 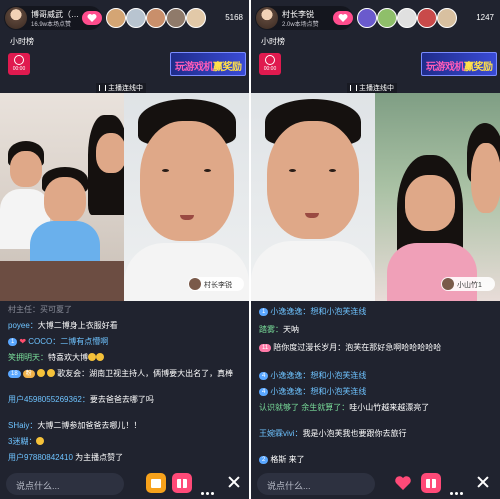 What do you see at coordinates (216, 284) in the screenshot?
I see `guest-name-tag: 村长李锐` at bounding box center [216, 284].